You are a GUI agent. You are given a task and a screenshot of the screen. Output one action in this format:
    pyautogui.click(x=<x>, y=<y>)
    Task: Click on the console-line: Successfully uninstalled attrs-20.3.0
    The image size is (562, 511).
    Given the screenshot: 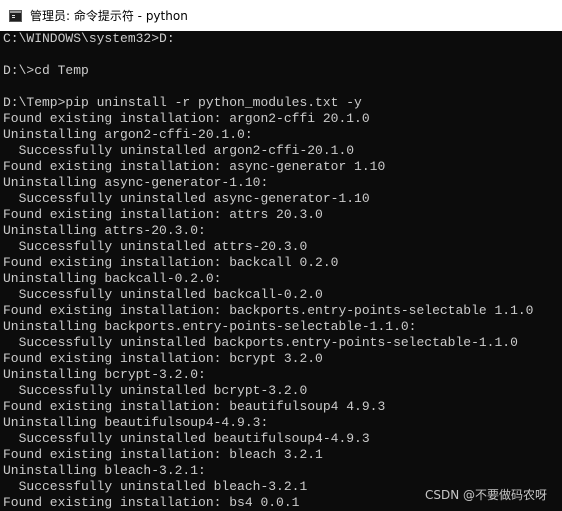 What is the action you would take?
    pyautogui.click(x=155, y=246)
    